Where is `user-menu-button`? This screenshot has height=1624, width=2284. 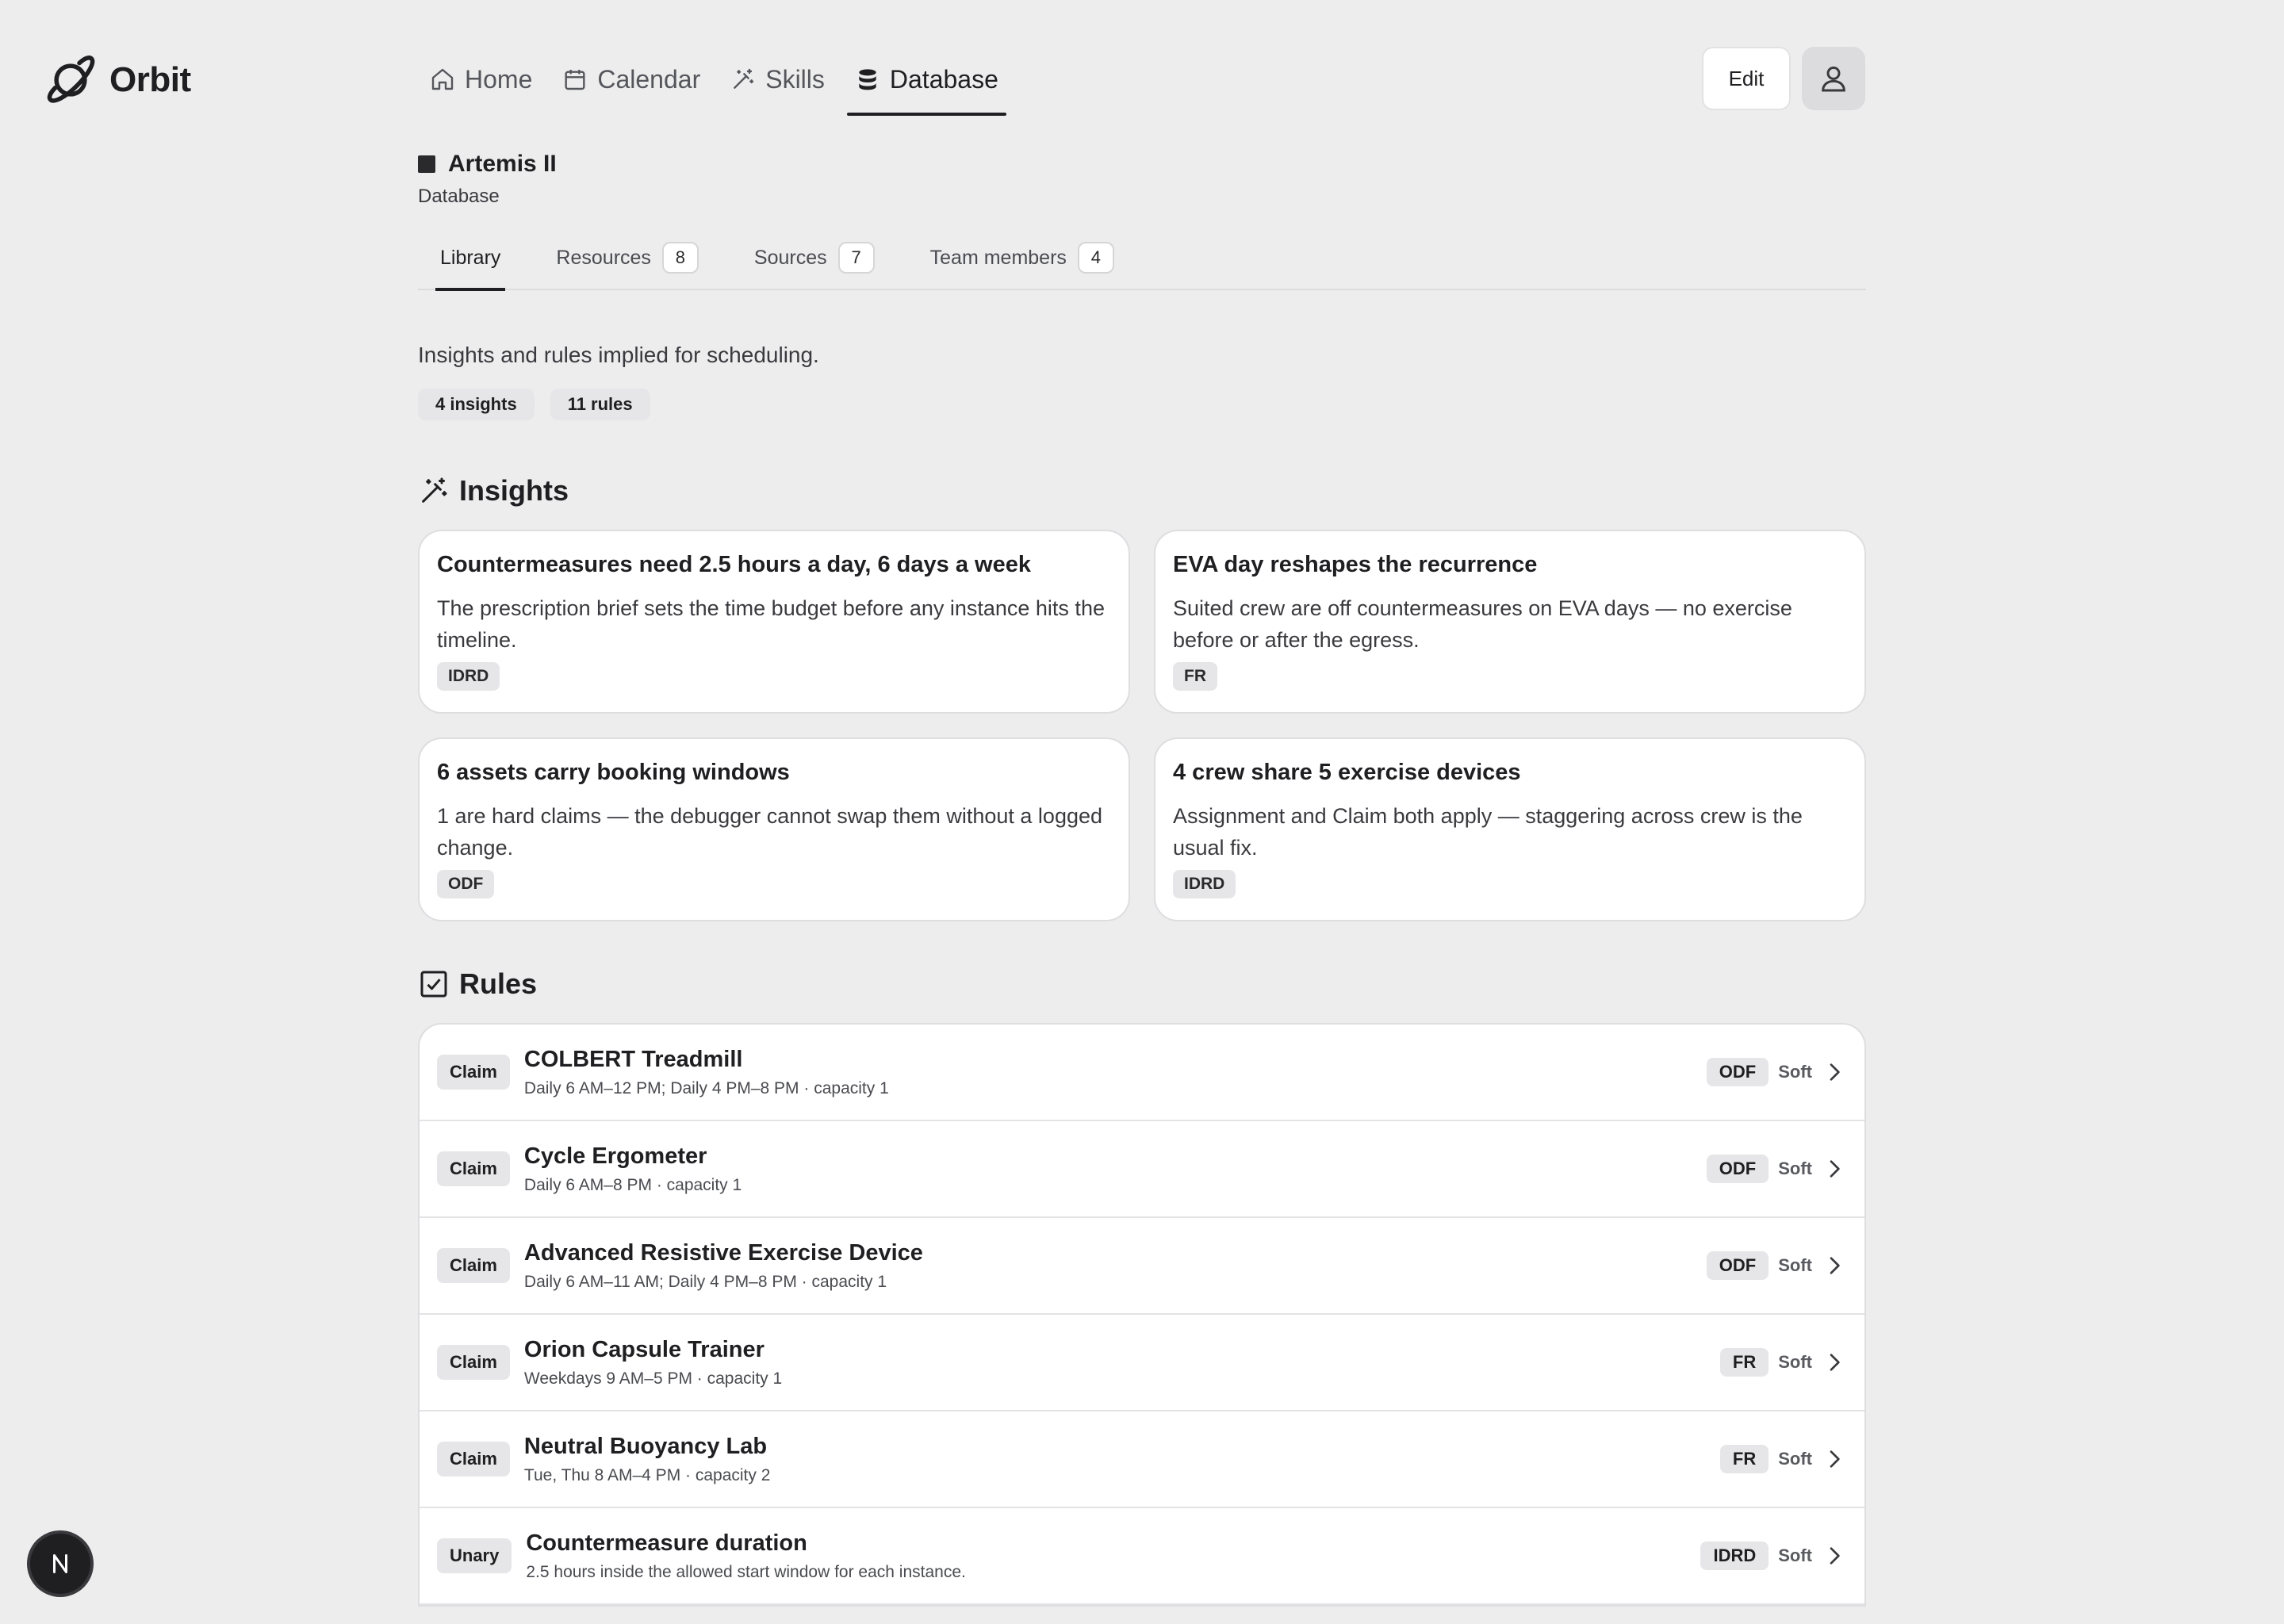
user-menu-button is located at coordinates (1833, 78).